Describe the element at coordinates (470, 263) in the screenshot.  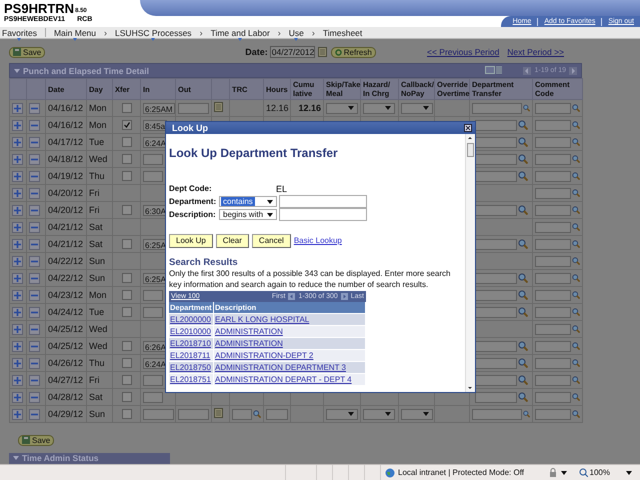
I see `scrollbar` at that location.